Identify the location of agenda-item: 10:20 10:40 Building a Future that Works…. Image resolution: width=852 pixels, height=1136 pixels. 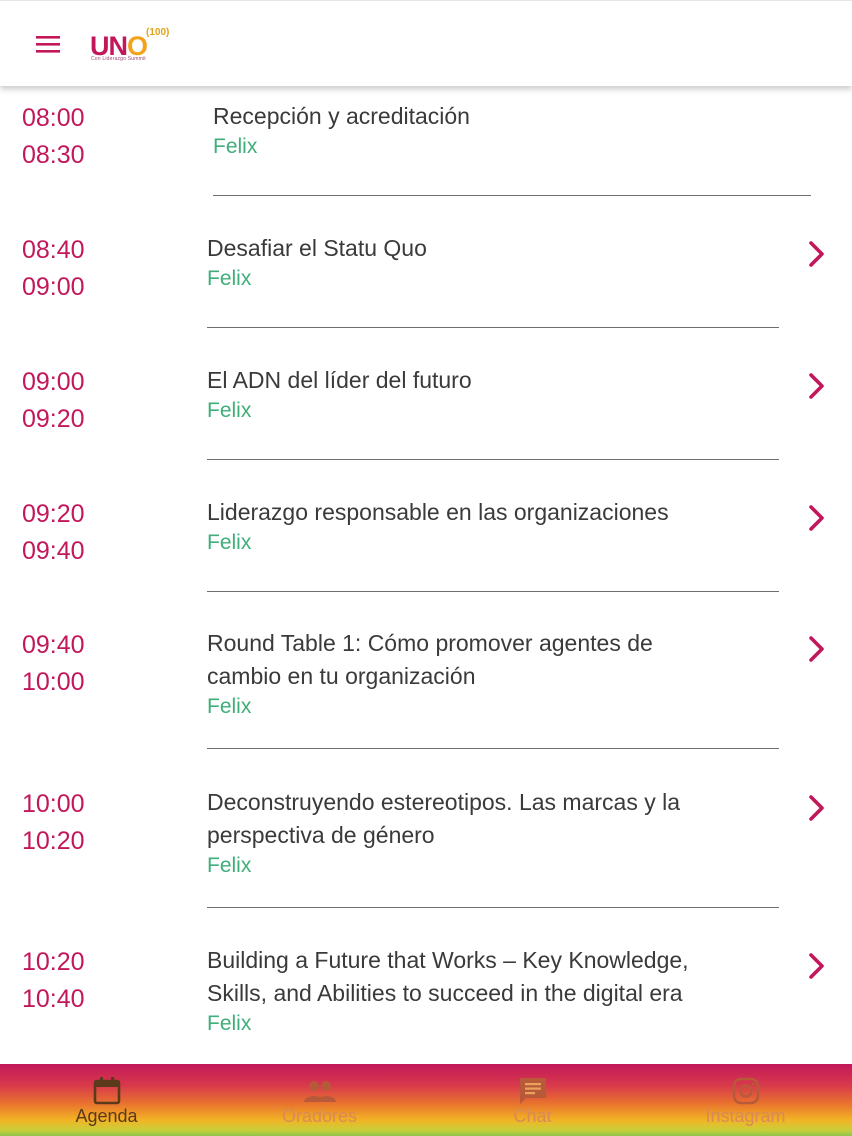
(426, 1004).